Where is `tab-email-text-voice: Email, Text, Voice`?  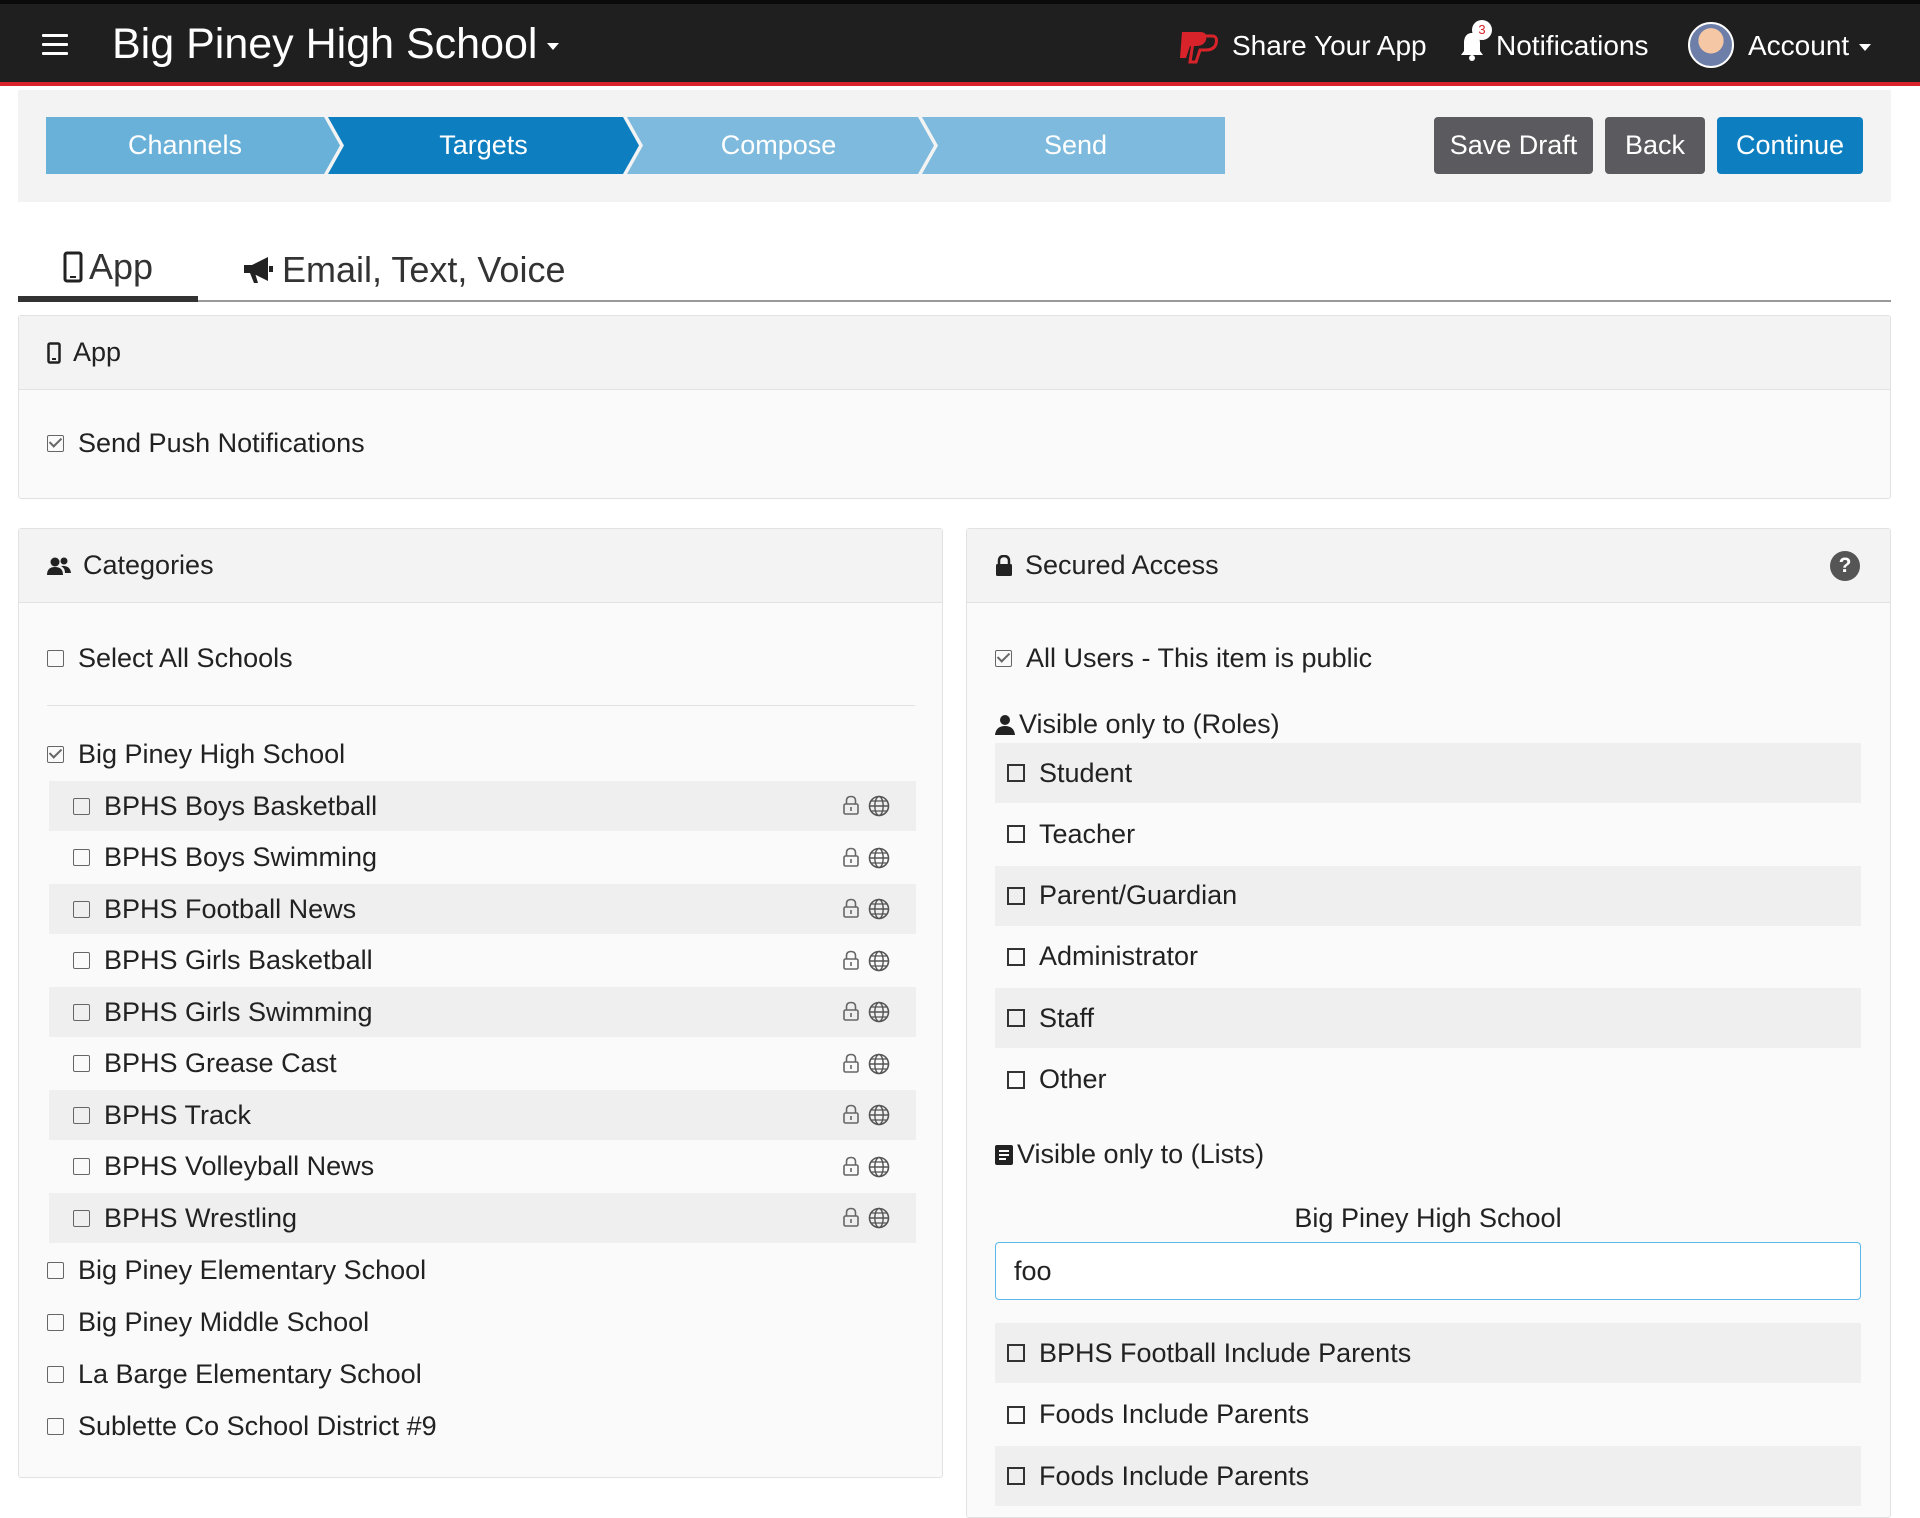 tab-email-text-voice: Email, Text, Voice is located at coordinates (403, 270).